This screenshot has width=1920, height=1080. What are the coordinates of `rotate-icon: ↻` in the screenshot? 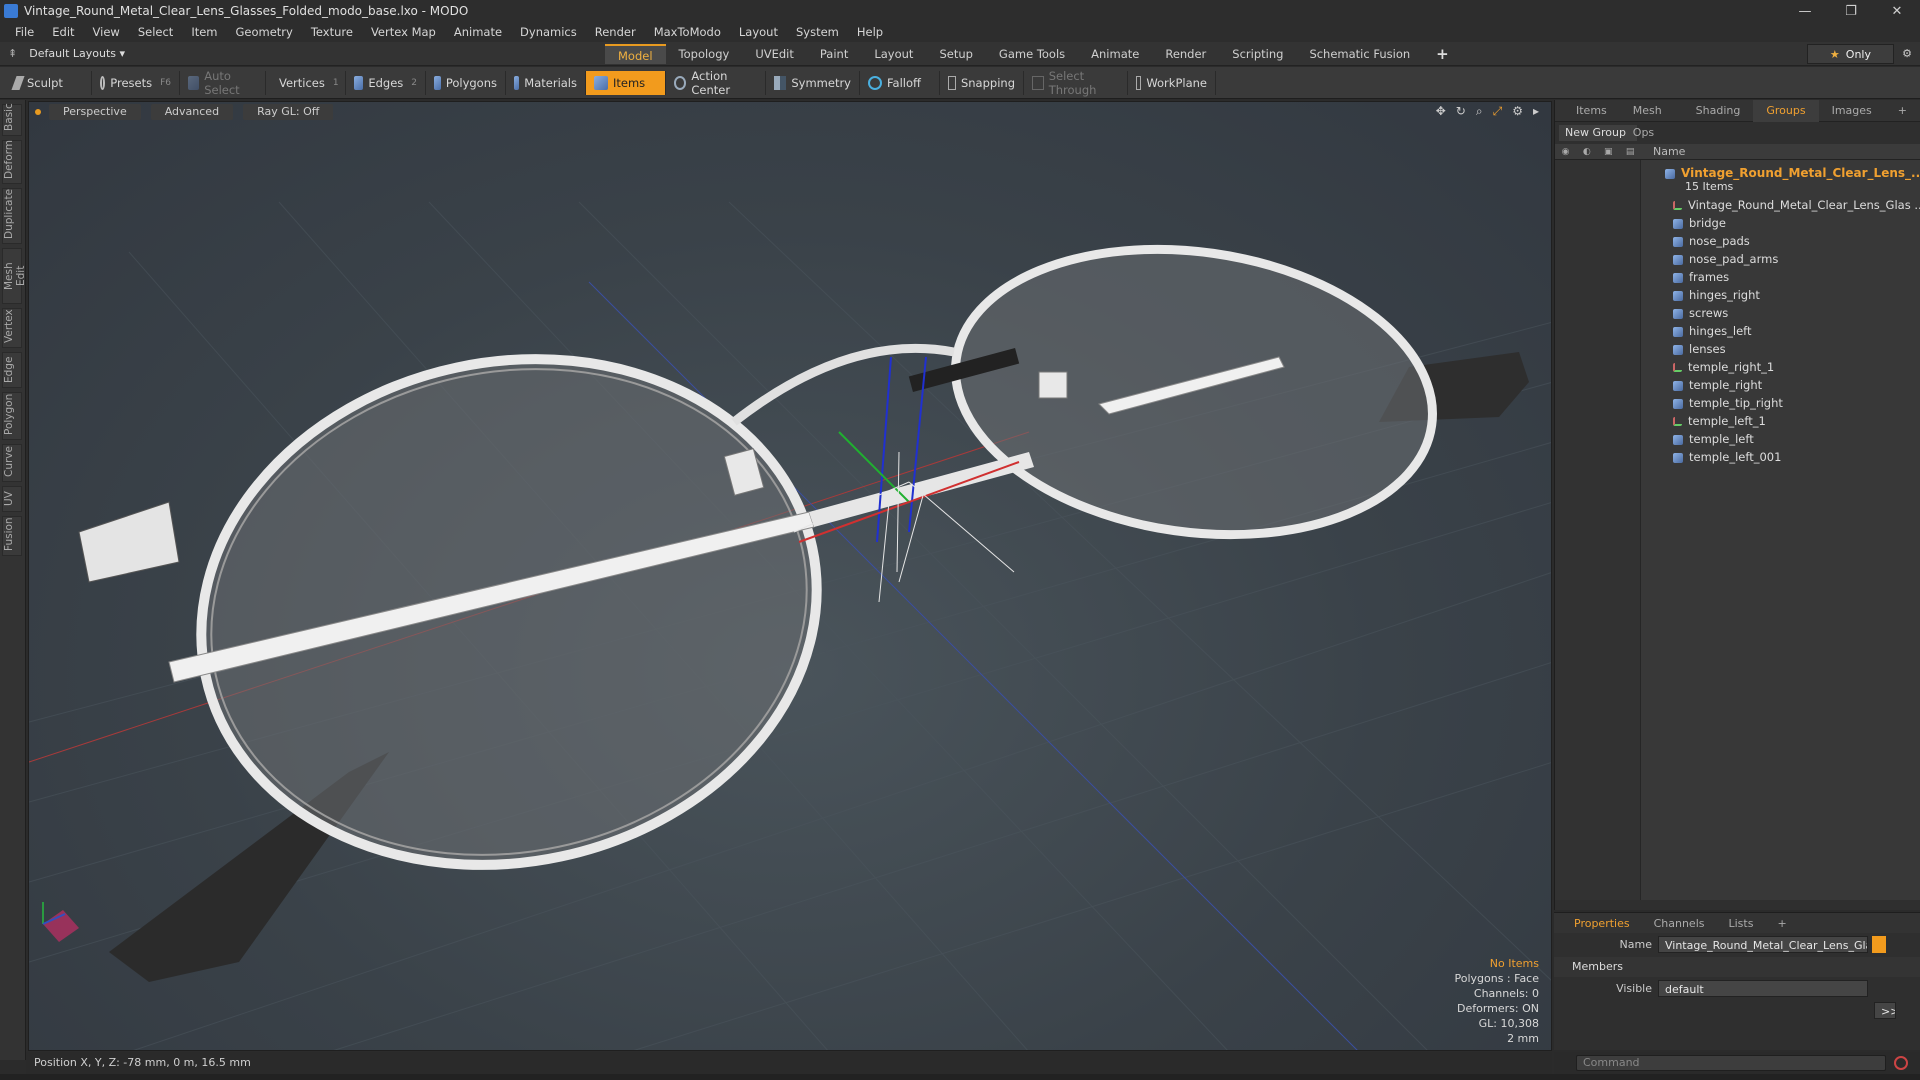 It's located at (1461, 111).